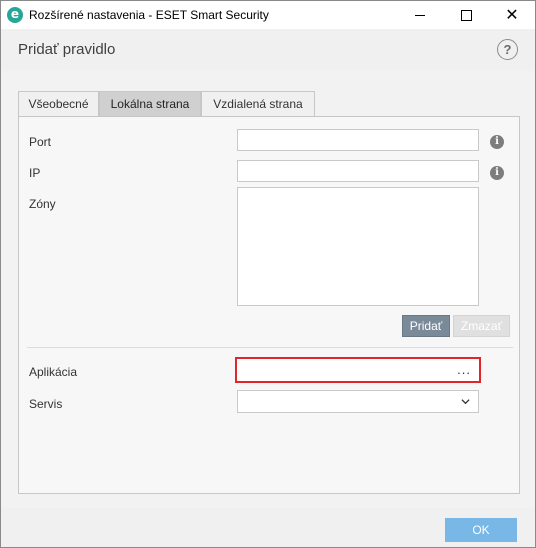 This screenshot has width=536, height=548. What do you see at coordinates (35, 173) in the screenshot?
I see `ip-label: IP` at bounding box center [35, 173].